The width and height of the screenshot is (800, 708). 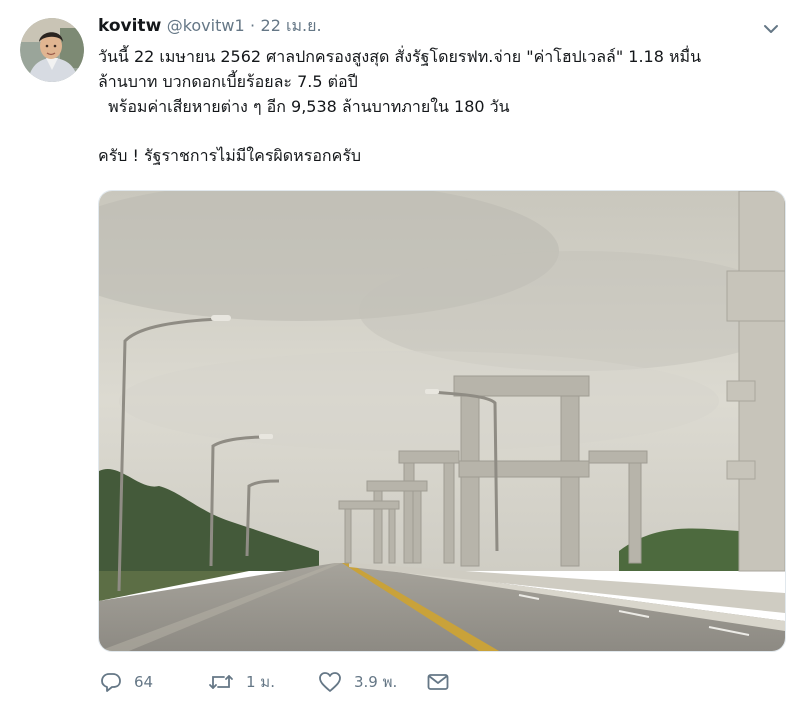 I want to click on tweet-actions: 64 1 ม. 3.9 พ., so click(x=300, y=682).